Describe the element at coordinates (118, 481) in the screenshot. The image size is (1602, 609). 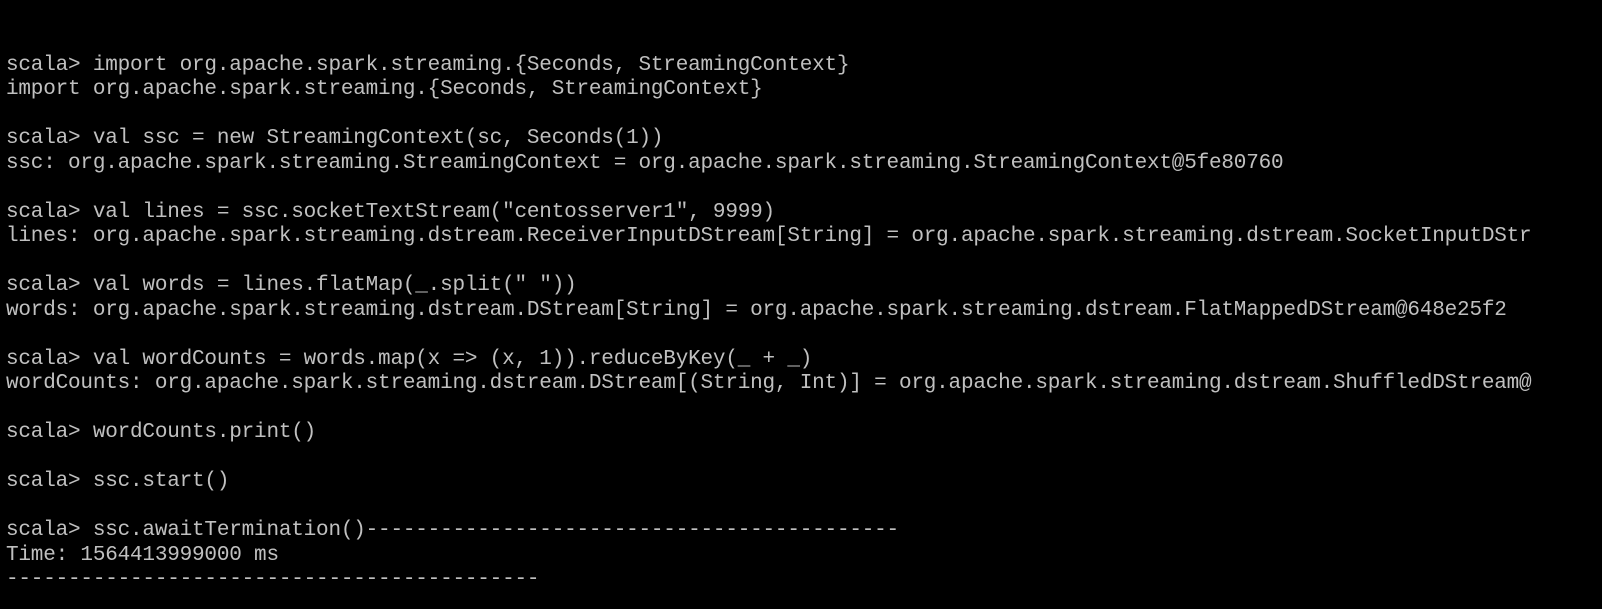
I see `terminal-line-start-command: scala> ssc.start()` at that location.